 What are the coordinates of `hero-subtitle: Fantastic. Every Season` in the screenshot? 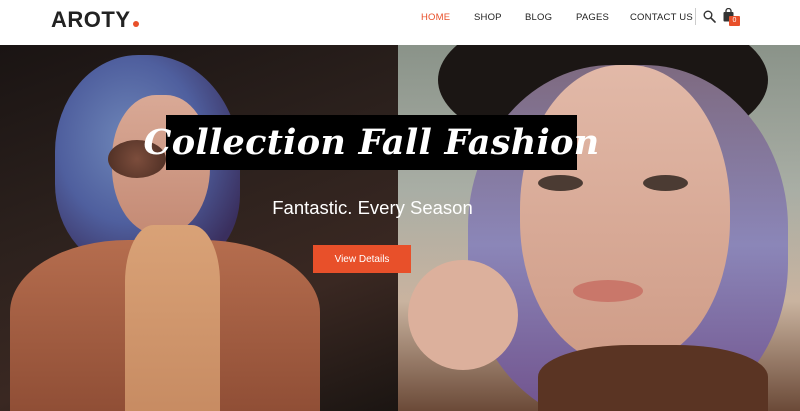 It's located at (372, 207).